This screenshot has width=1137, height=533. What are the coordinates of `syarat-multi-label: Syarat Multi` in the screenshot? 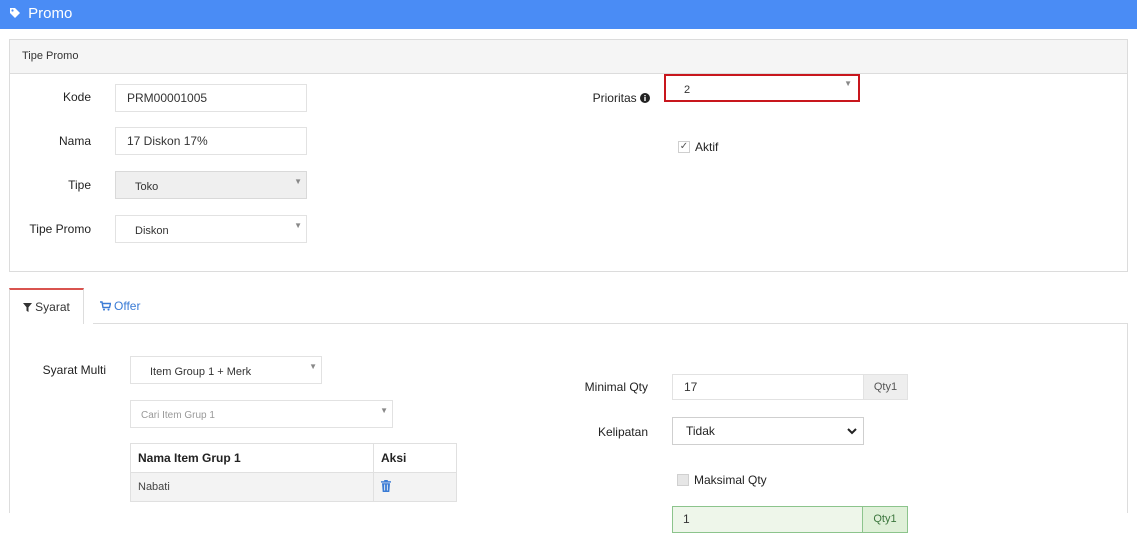 It's located at (74, 370).